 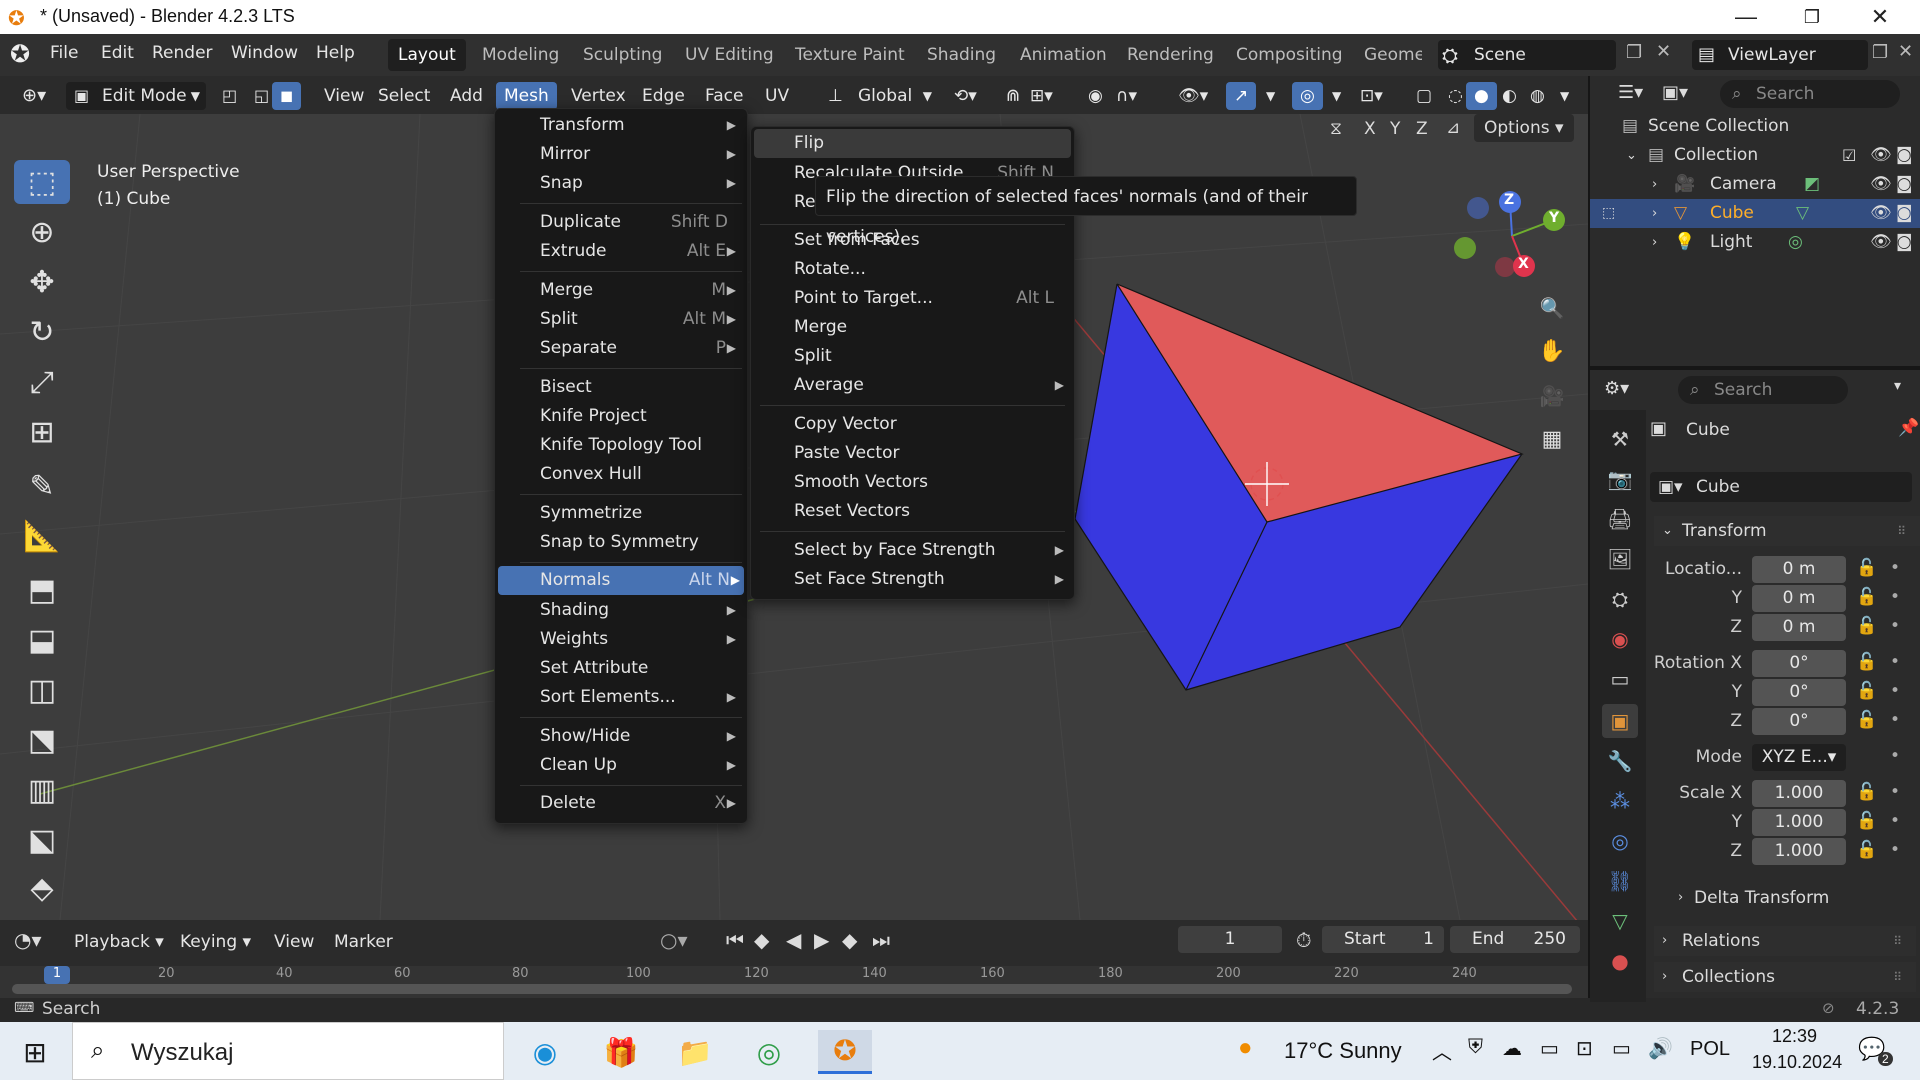 I want to click on play-icon: ▶, so click(x=821, y=940).